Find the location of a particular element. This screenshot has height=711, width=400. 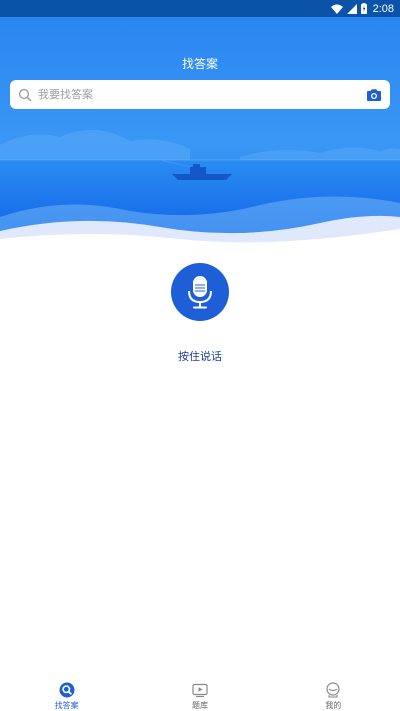

search-icon is located at coordinates (25, 94).